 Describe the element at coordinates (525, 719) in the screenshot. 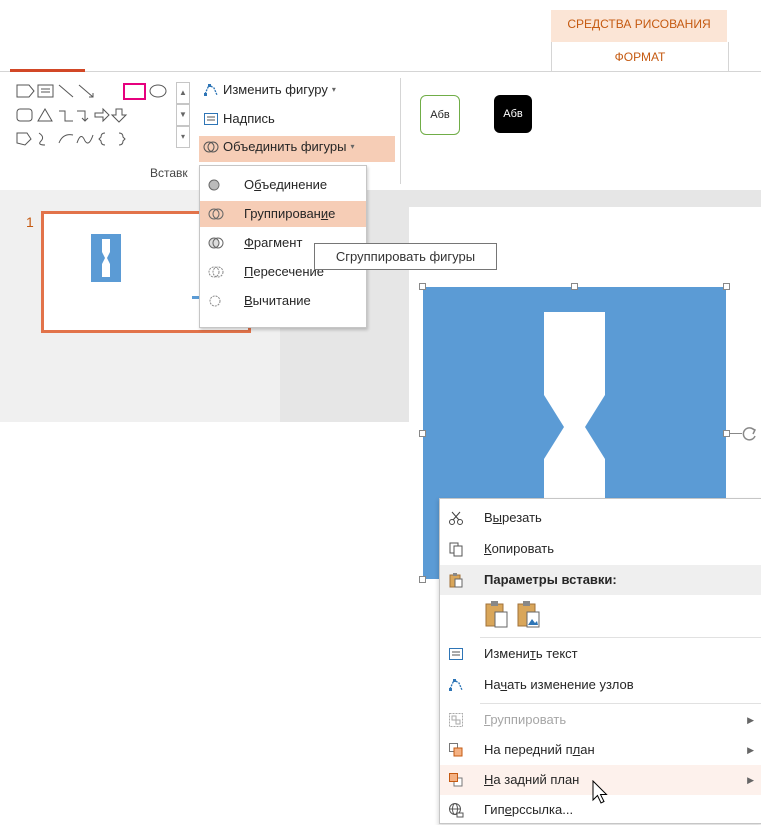

I see `context-item-label: Группировать` at that location.